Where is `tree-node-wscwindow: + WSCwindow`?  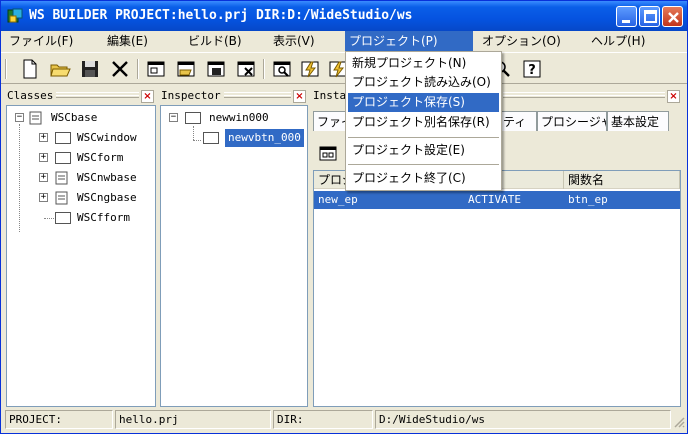 tree-node-wscwindow: + WSCwindow is located at coordinates (81, 138).